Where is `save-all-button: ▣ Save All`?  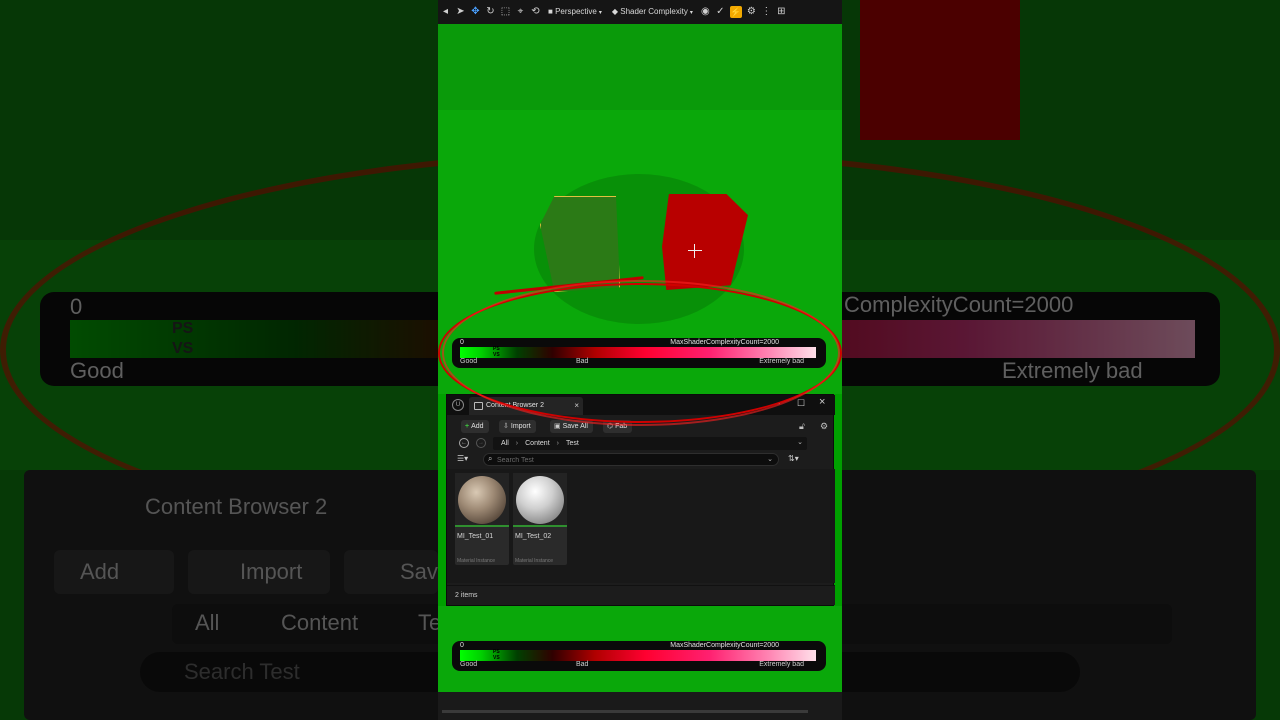
save-all-button: ▣ Save All is located at coordinates (571, 426).